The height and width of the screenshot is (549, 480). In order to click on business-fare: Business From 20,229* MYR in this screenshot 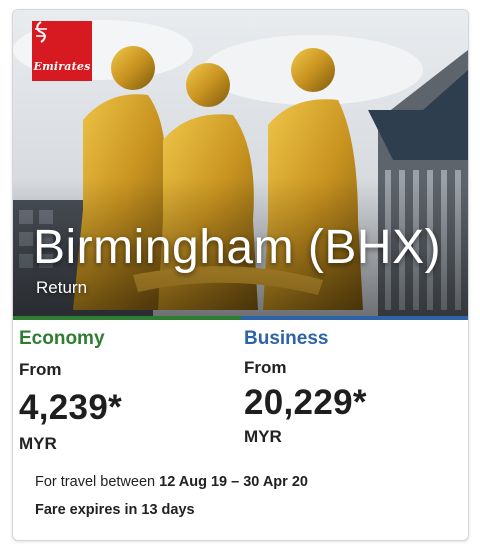, I will do `click(305, 387)`.